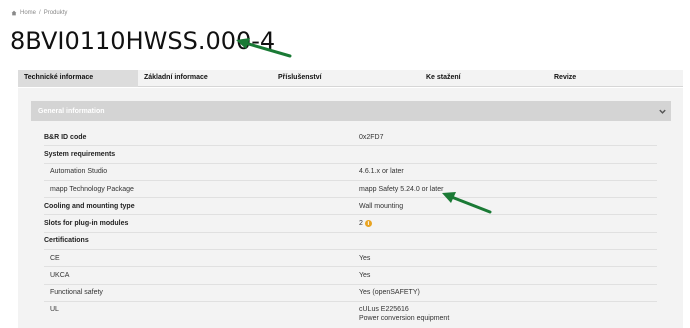 The height and width of the screenshot is (328, 690). What do you see at coordinates (92, 189) in the screenshot?
I see `spec-key: mapp Technology Package` at bounding box center [92, 189].